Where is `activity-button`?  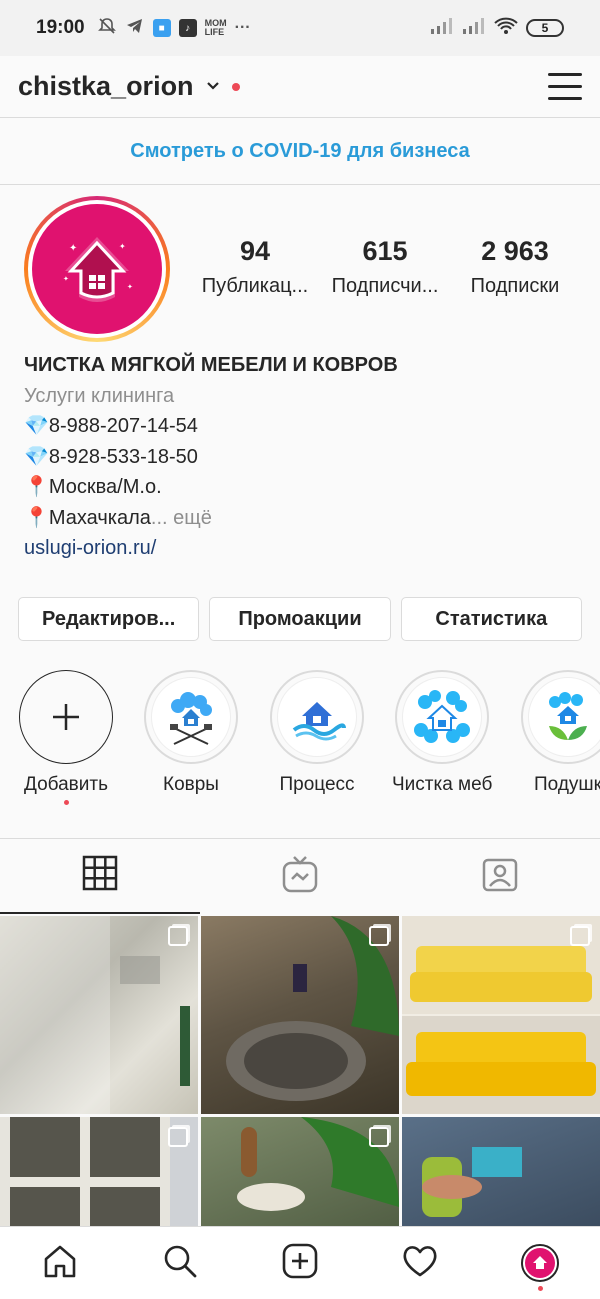
activity-button is located at coordinates (420, 1263).